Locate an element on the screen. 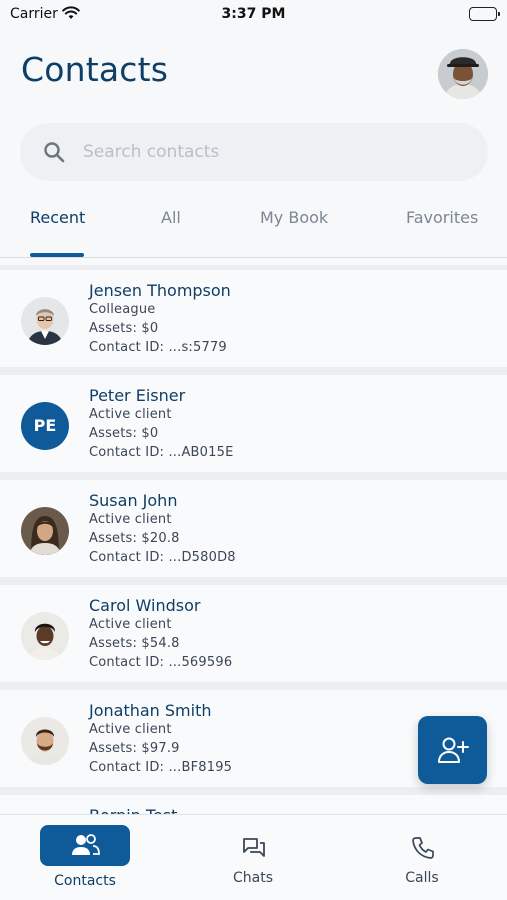 The image size is (507, 900). tab-recent: Recent is located at coordinates (57, 217).